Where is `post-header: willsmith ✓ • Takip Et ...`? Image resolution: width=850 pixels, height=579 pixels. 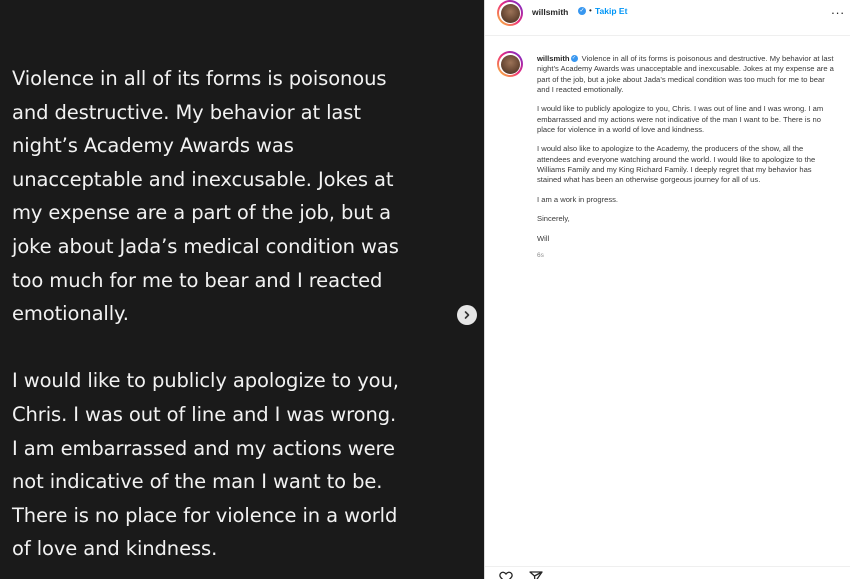 post-header: willsmith ✓ • Takip Et ... is located at coordinates (667, 18).